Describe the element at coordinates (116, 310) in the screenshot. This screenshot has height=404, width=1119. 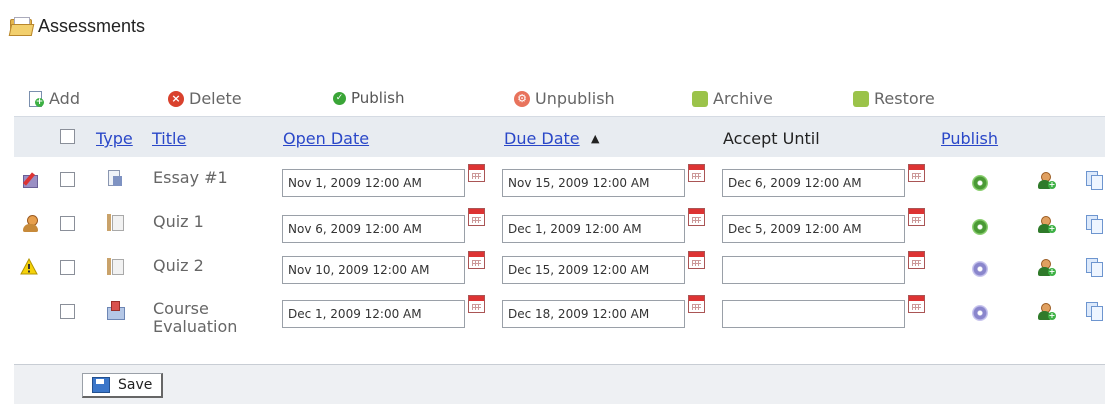
I see `survey-icon` at that location.